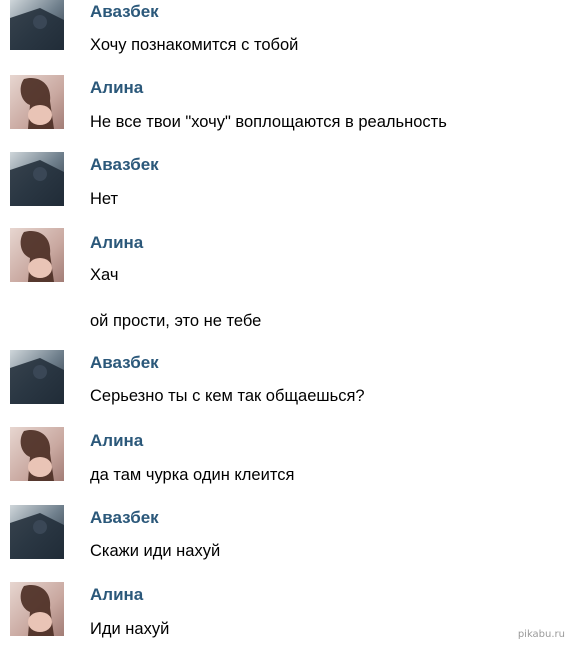 This screenshot has height=646, width=569. Describe the element at coordinates (130, 629) in the screenshot. I see `message-text: Иди нахуй` at that location.